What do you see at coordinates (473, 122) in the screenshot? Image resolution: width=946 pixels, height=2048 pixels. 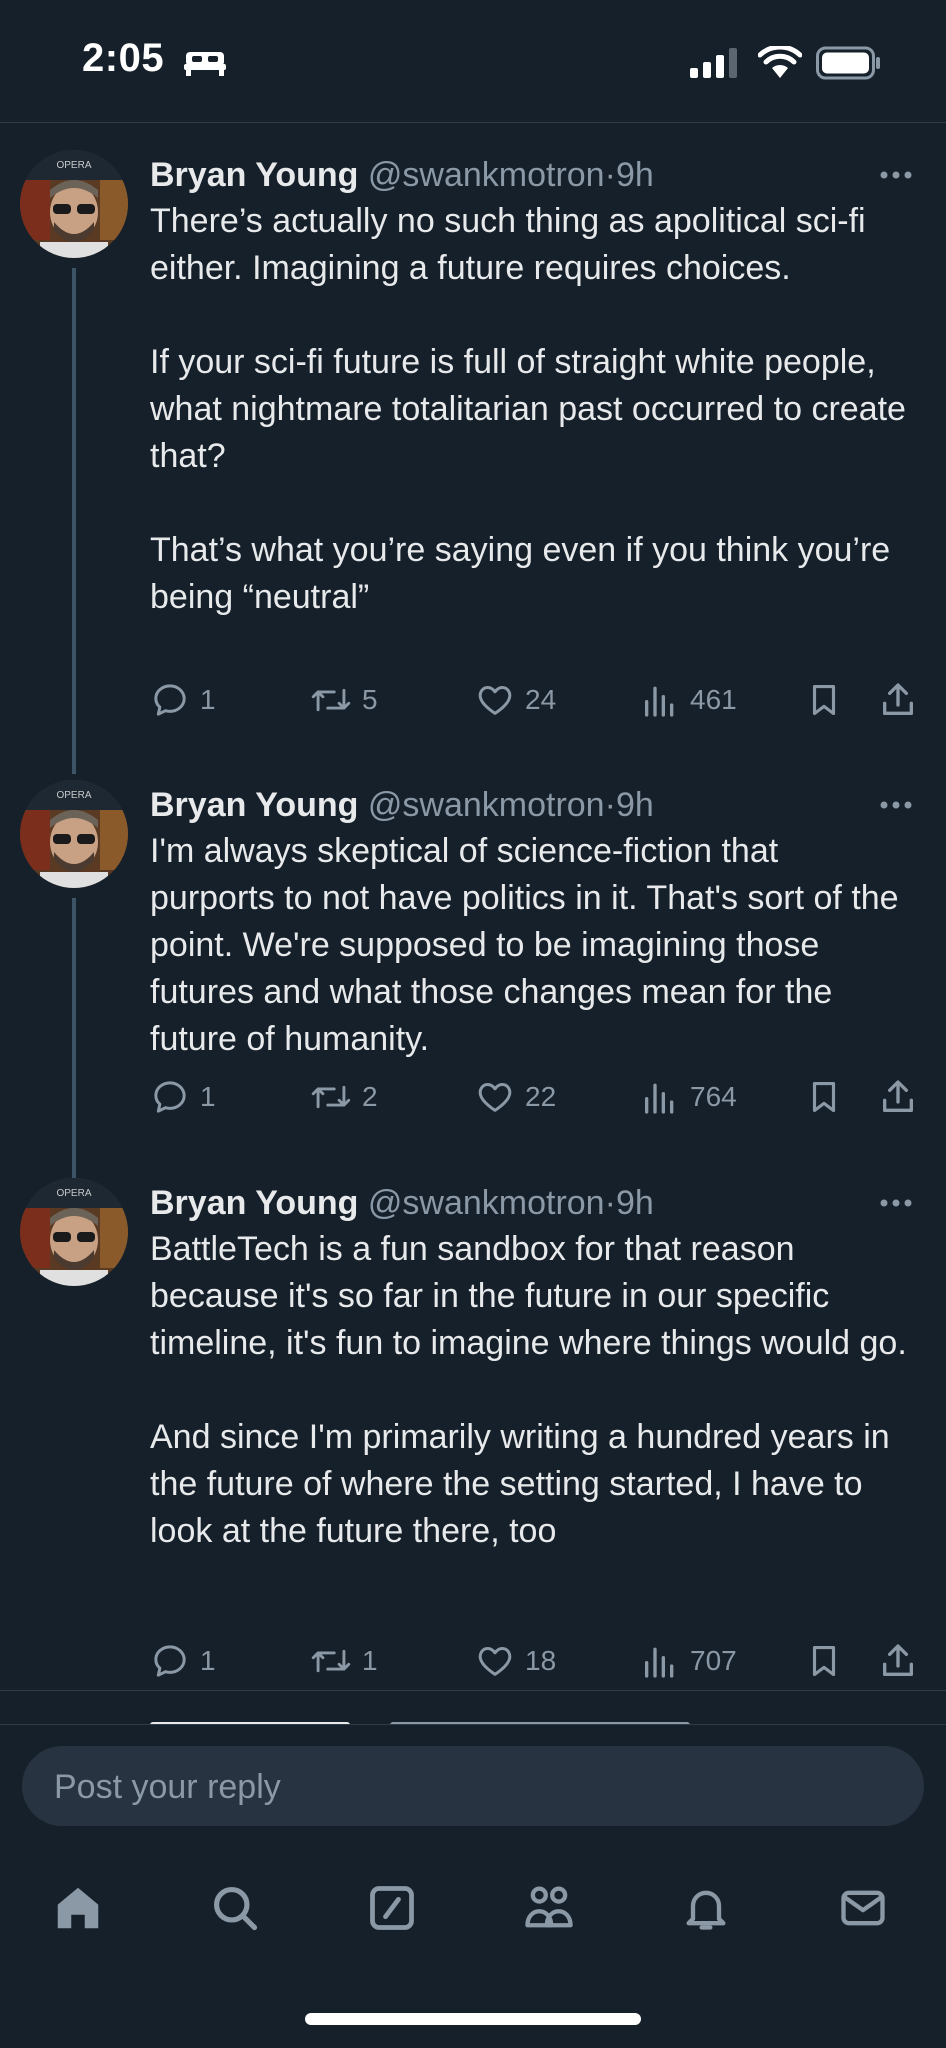 I see `header-divider` at bounding box center [473, 122].